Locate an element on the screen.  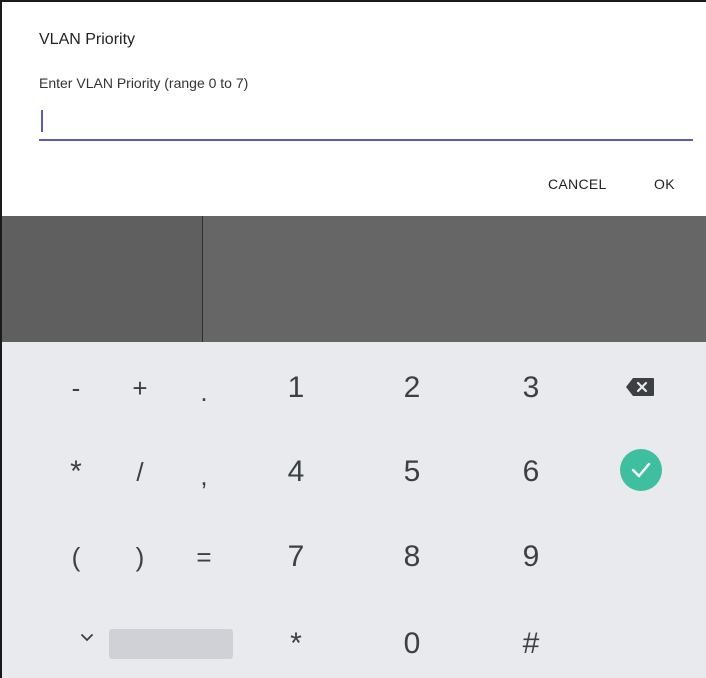
key-period: . is located at coordinates (203, 392).